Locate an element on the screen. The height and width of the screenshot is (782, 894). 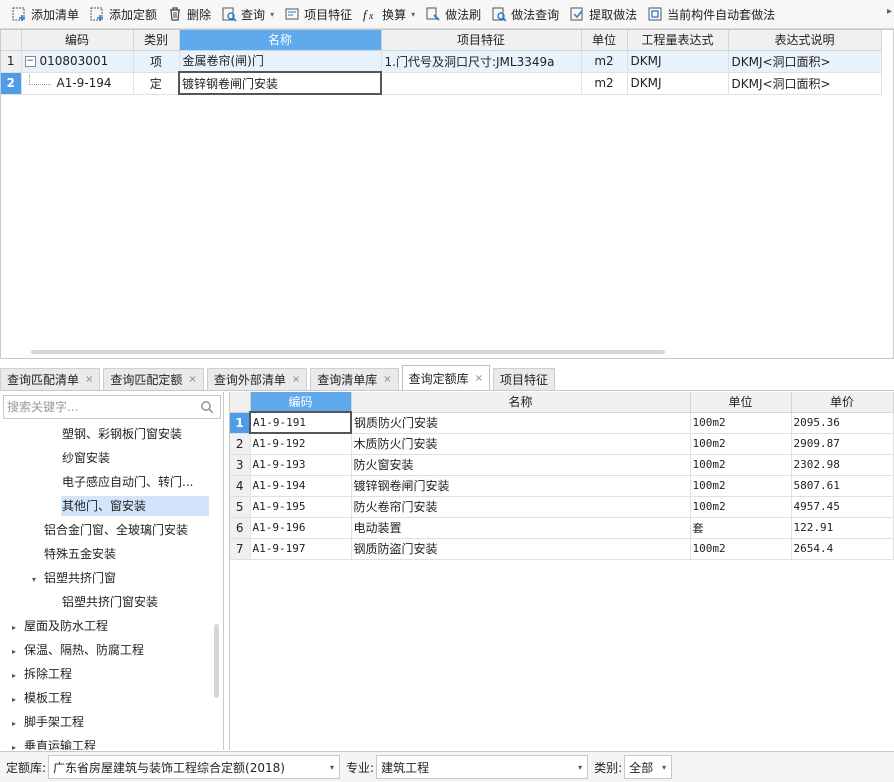
code-cell: A1-9-192 is located at coordinates (301, 444).